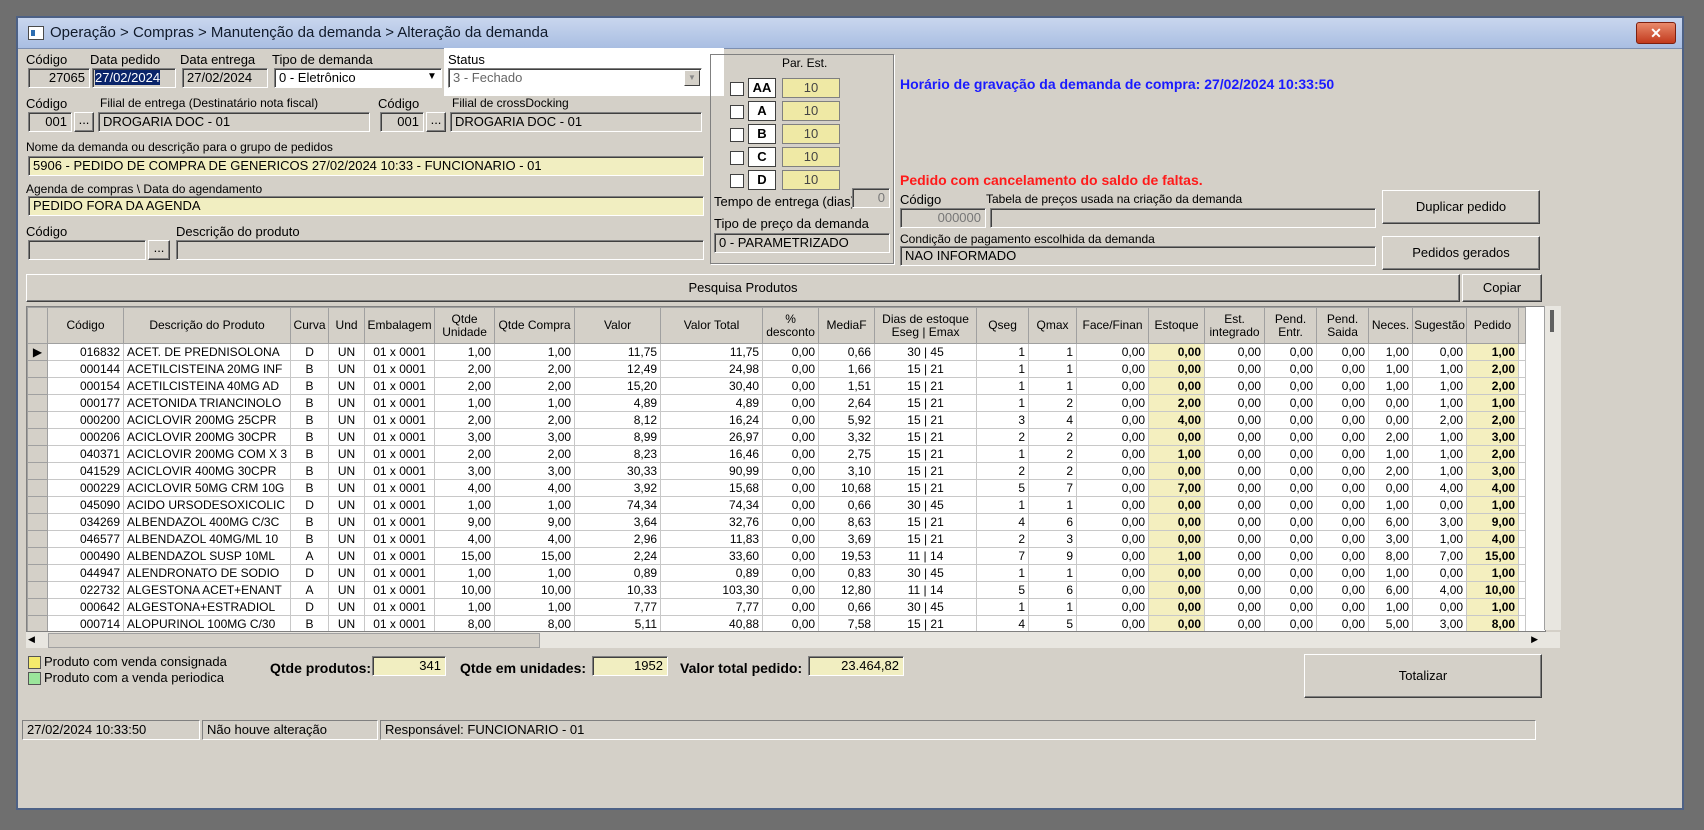 The height and width of the screenshot is (830, 1704). What do you see at coordinates (310, 556) in the screenshot?
I see `table-cell: A` at bounding box center [310, 556].